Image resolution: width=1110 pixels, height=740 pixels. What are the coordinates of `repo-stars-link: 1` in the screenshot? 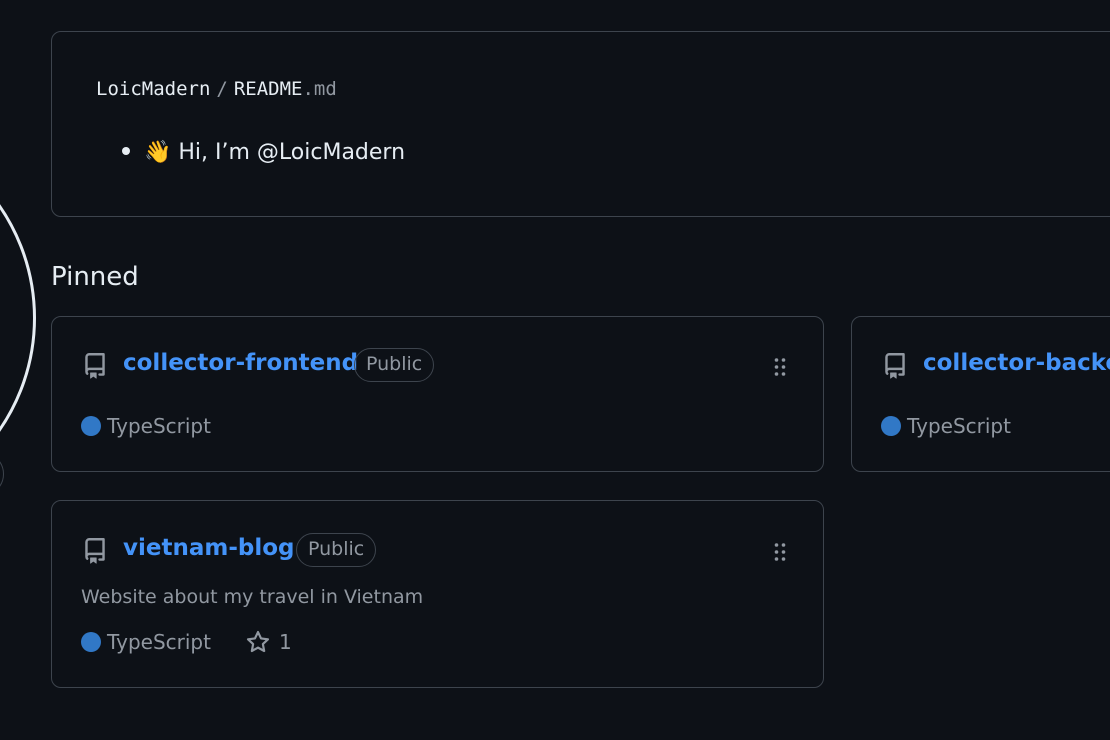 It's located at (268, 643).